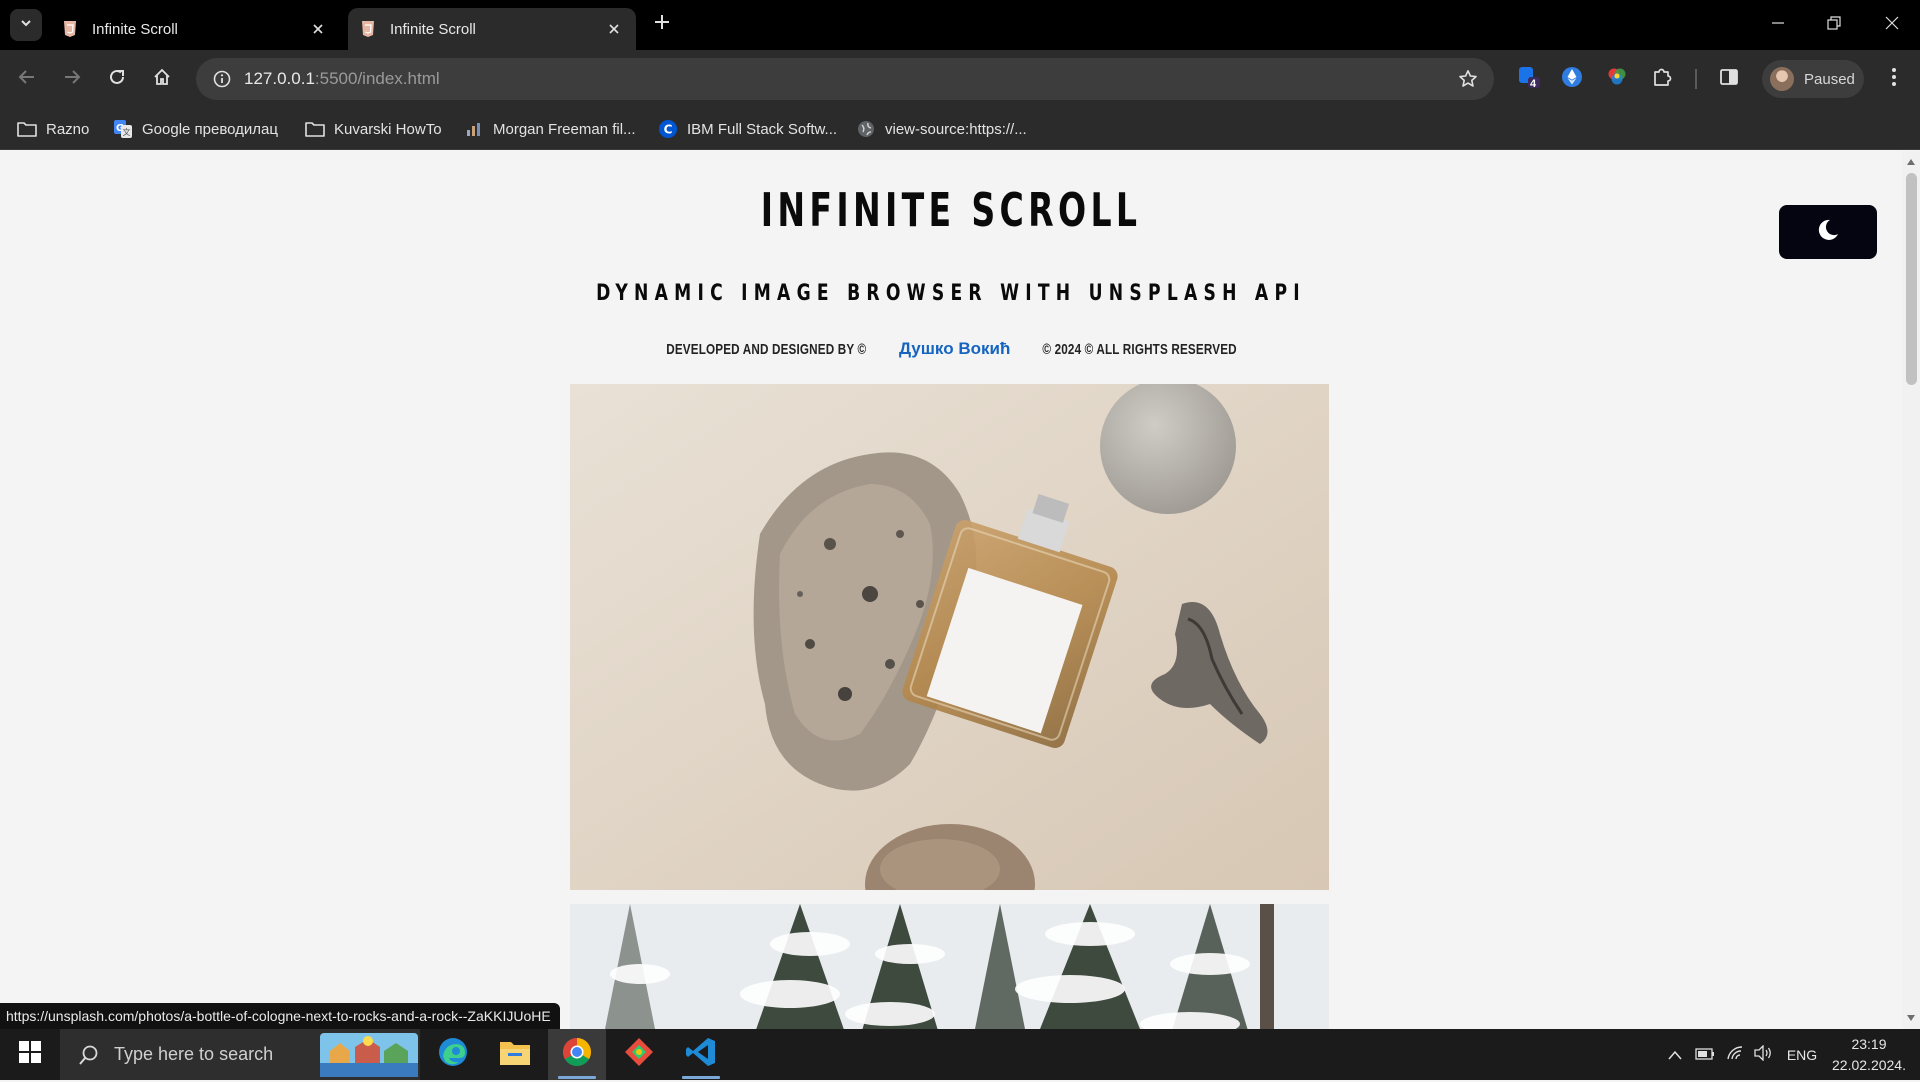  Describe the element at coordinates (222, 79) in the screenshot. I see `site-info-icon` at that location.